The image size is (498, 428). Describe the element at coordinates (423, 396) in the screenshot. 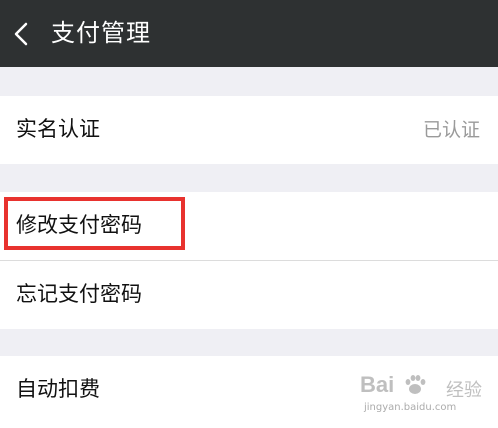

I see `watermark: Bai 经验 jingyan.baidu.com` at that location.